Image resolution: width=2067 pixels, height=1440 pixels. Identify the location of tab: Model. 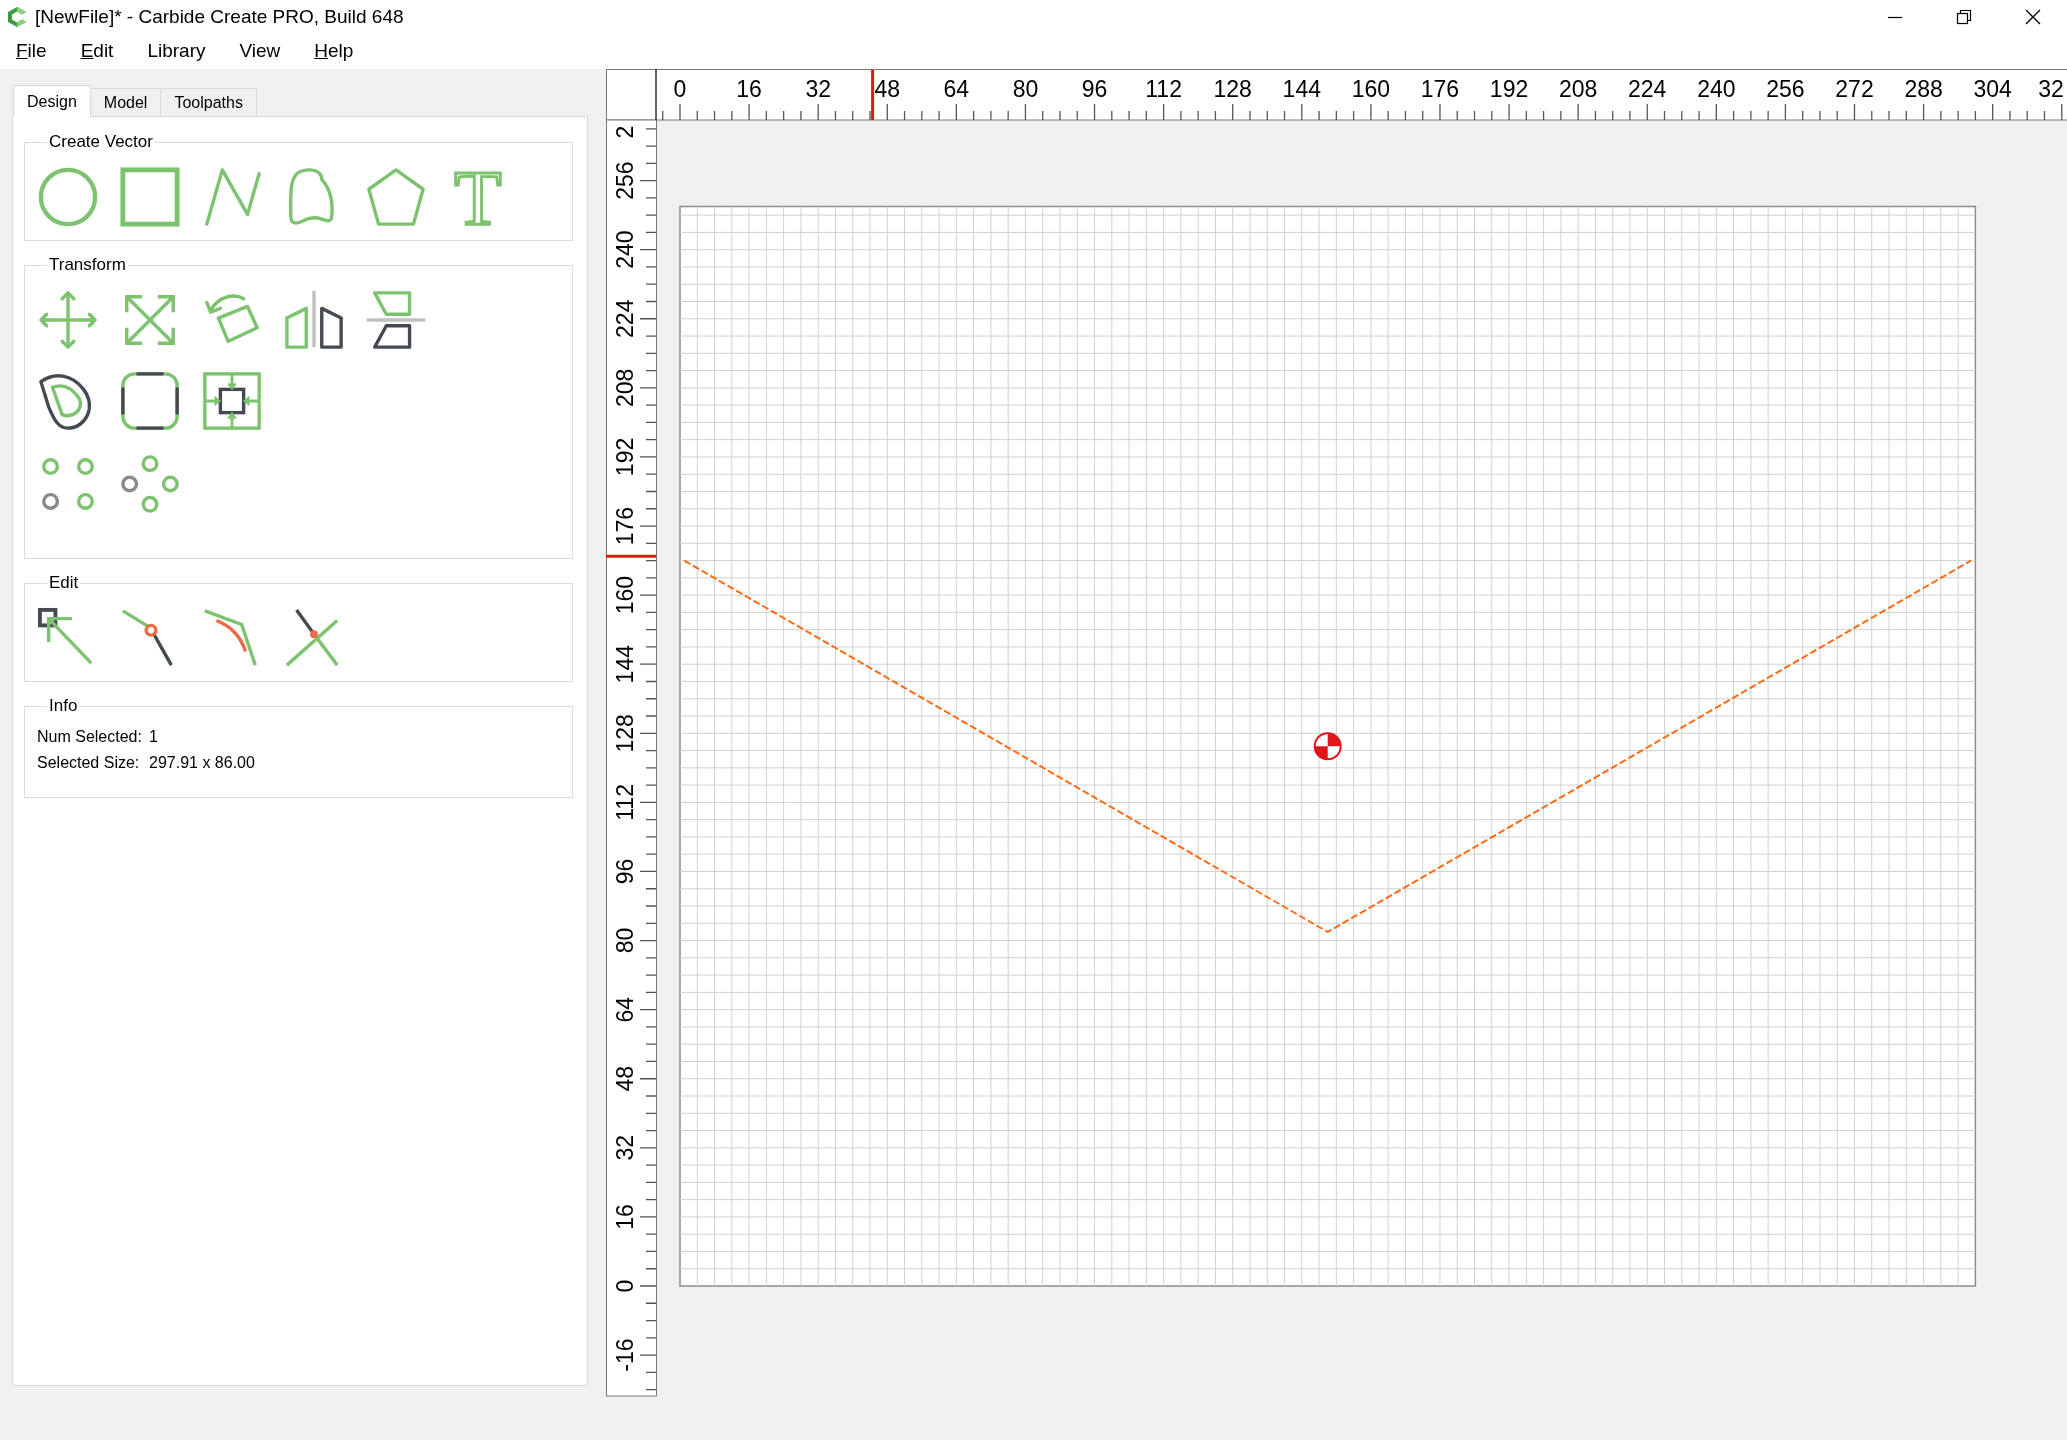
(126, 102).